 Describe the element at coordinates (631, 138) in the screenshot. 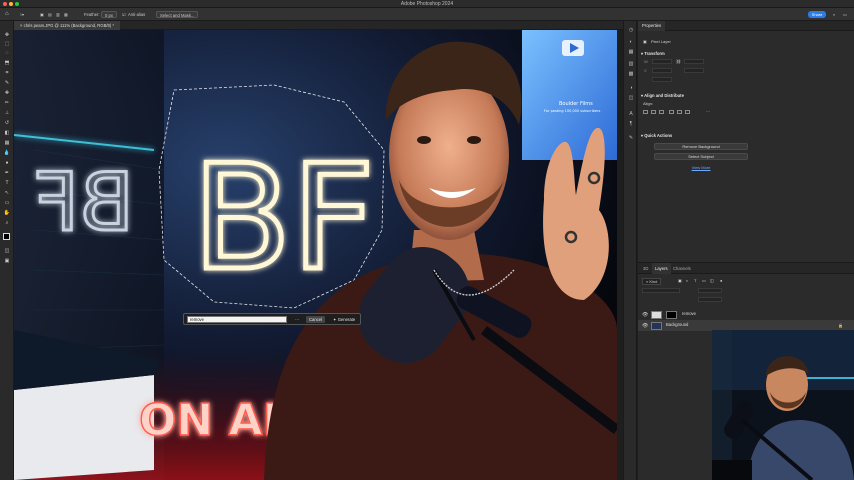

I see `brush-settings-icon: ✎` at that location.